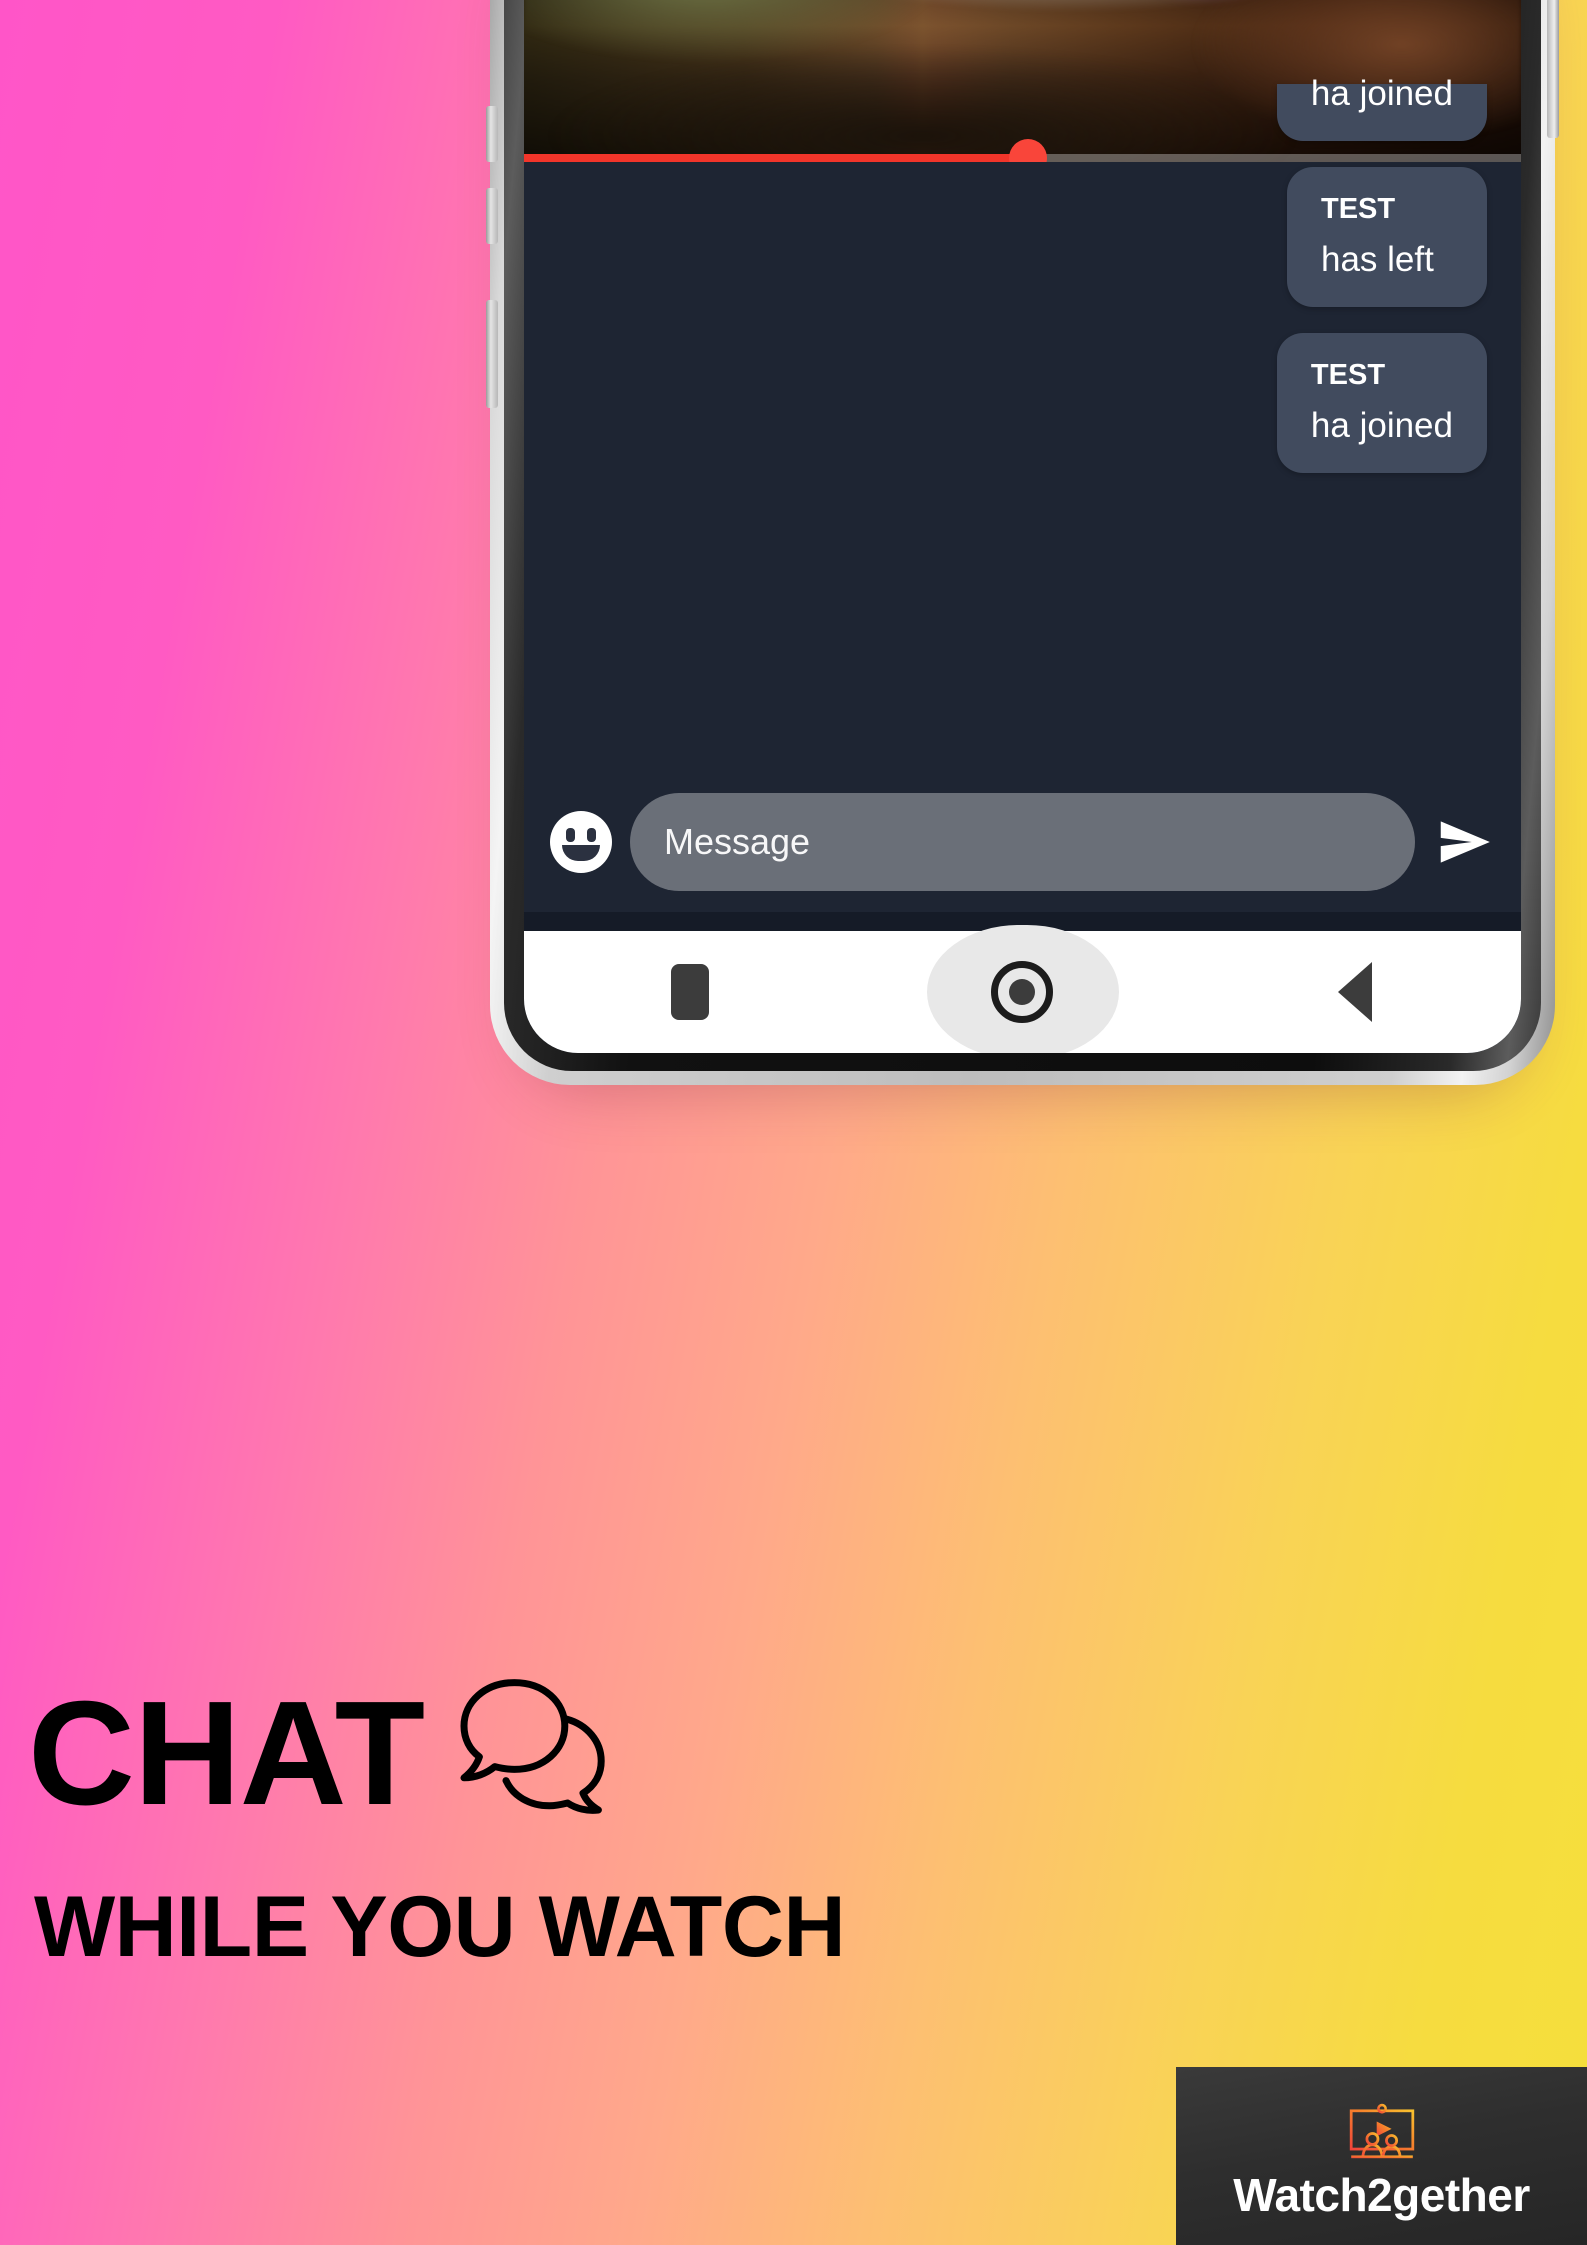  What do you see at coordinates (440, 1927) in the screenshot?
I see `page-subtitle: WHILE YOU WATCH` at bounding box center [440, 1927].